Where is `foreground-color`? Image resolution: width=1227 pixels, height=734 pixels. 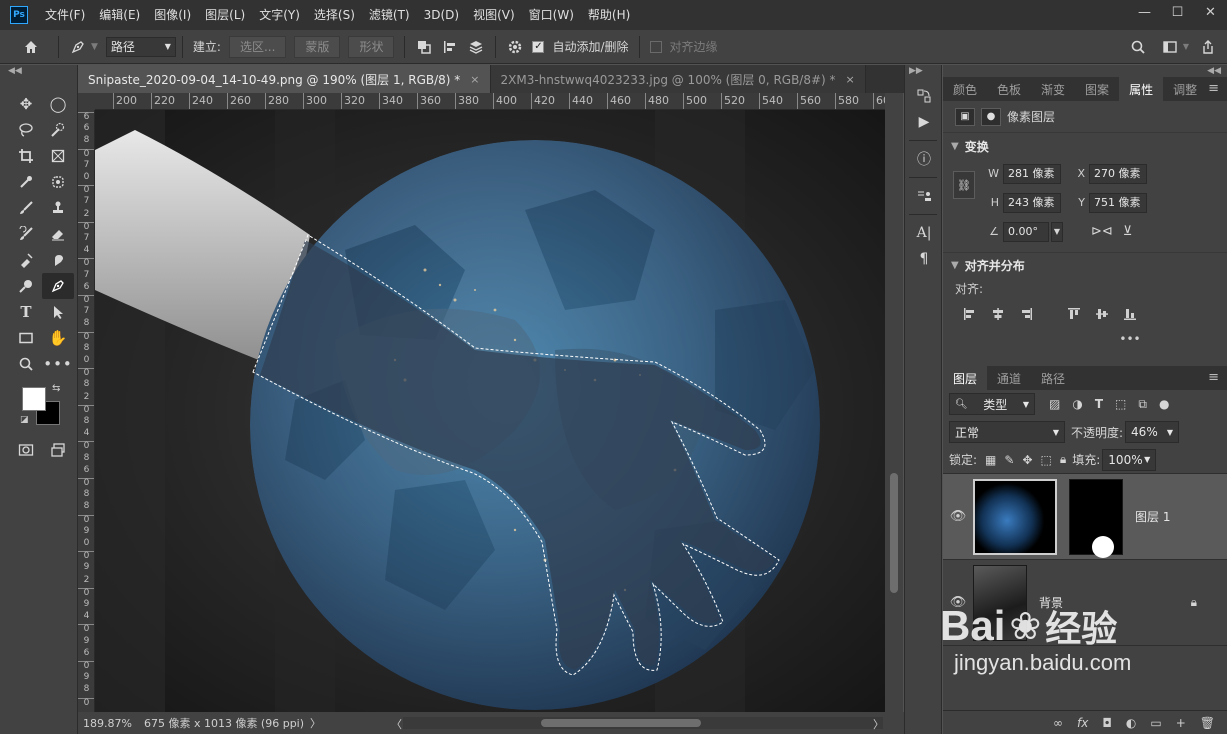
foreground-color is located at coordinates (34, 399).